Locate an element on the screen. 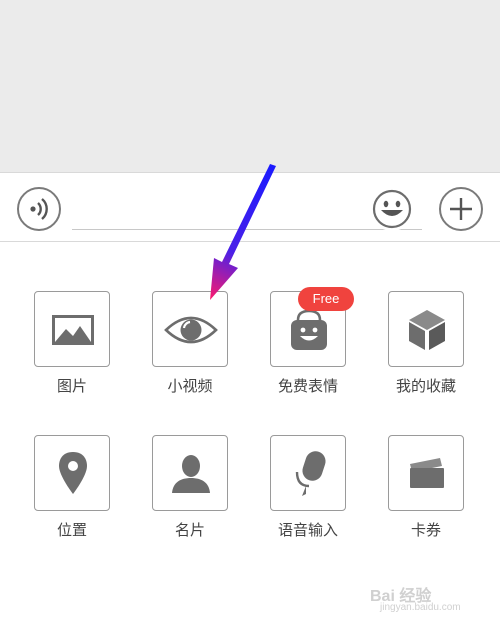 The image size is (500, 629). tool-short-video: 小视频 is located at coordinates (192, 343).